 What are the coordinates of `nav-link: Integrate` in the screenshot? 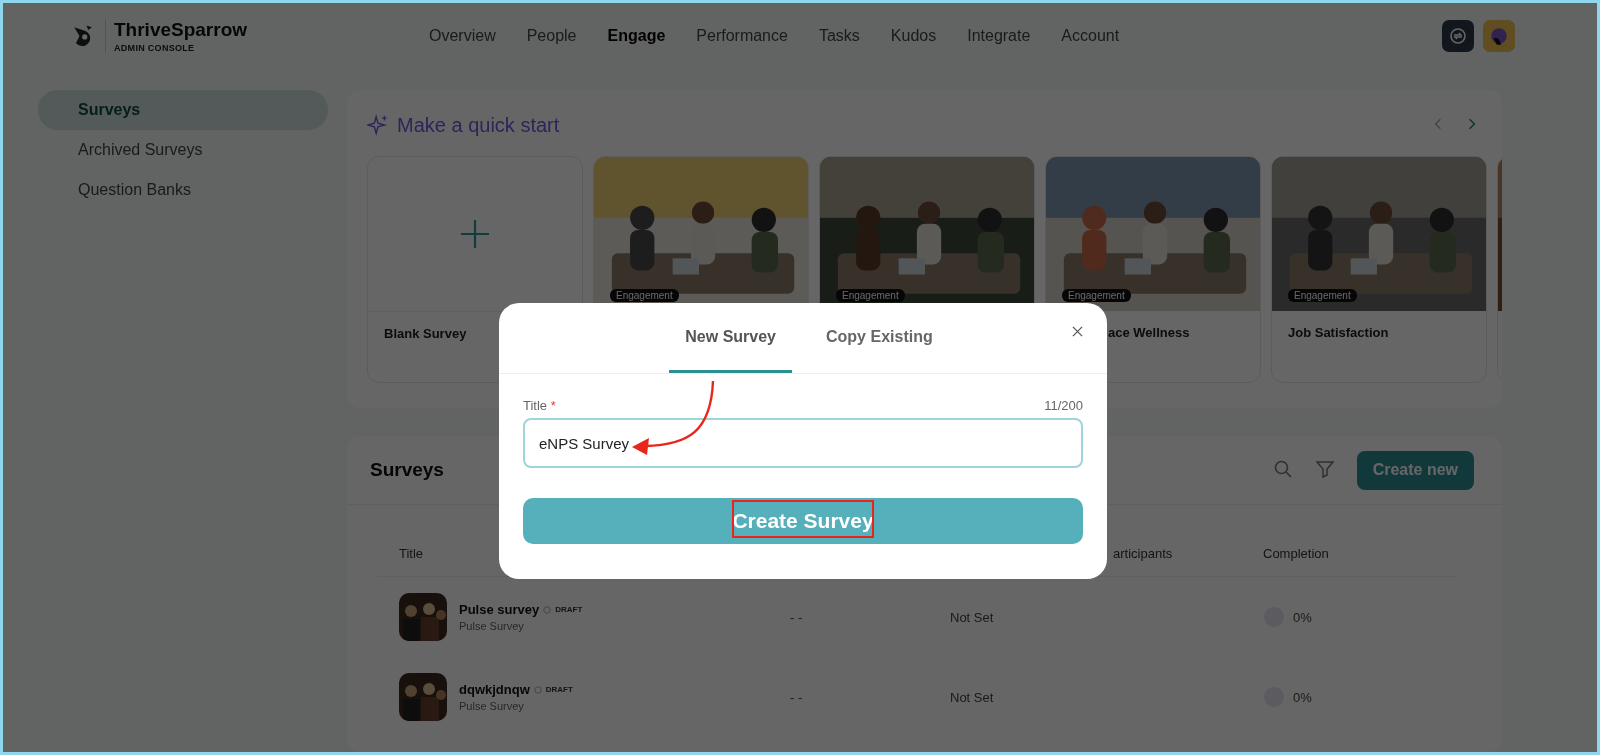 It's located at (999, 36).